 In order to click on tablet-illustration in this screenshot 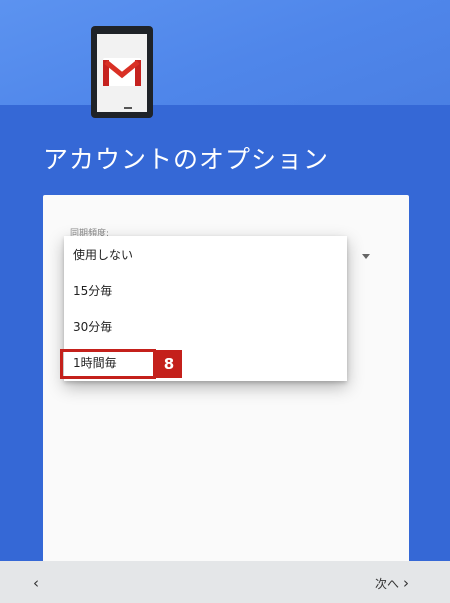, I will do `click(122, 72)`.